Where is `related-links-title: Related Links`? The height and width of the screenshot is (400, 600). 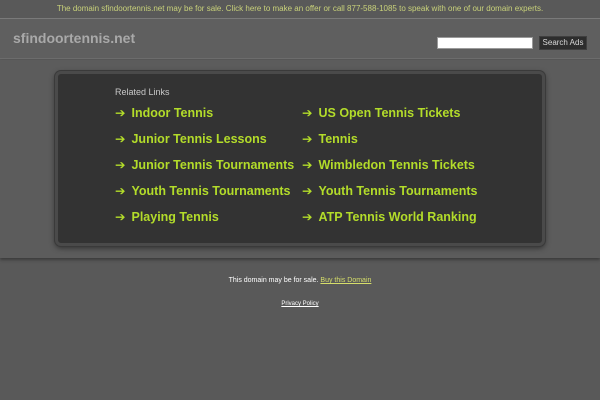
related-links-title: Related Links is located at coordinates (142, 92).